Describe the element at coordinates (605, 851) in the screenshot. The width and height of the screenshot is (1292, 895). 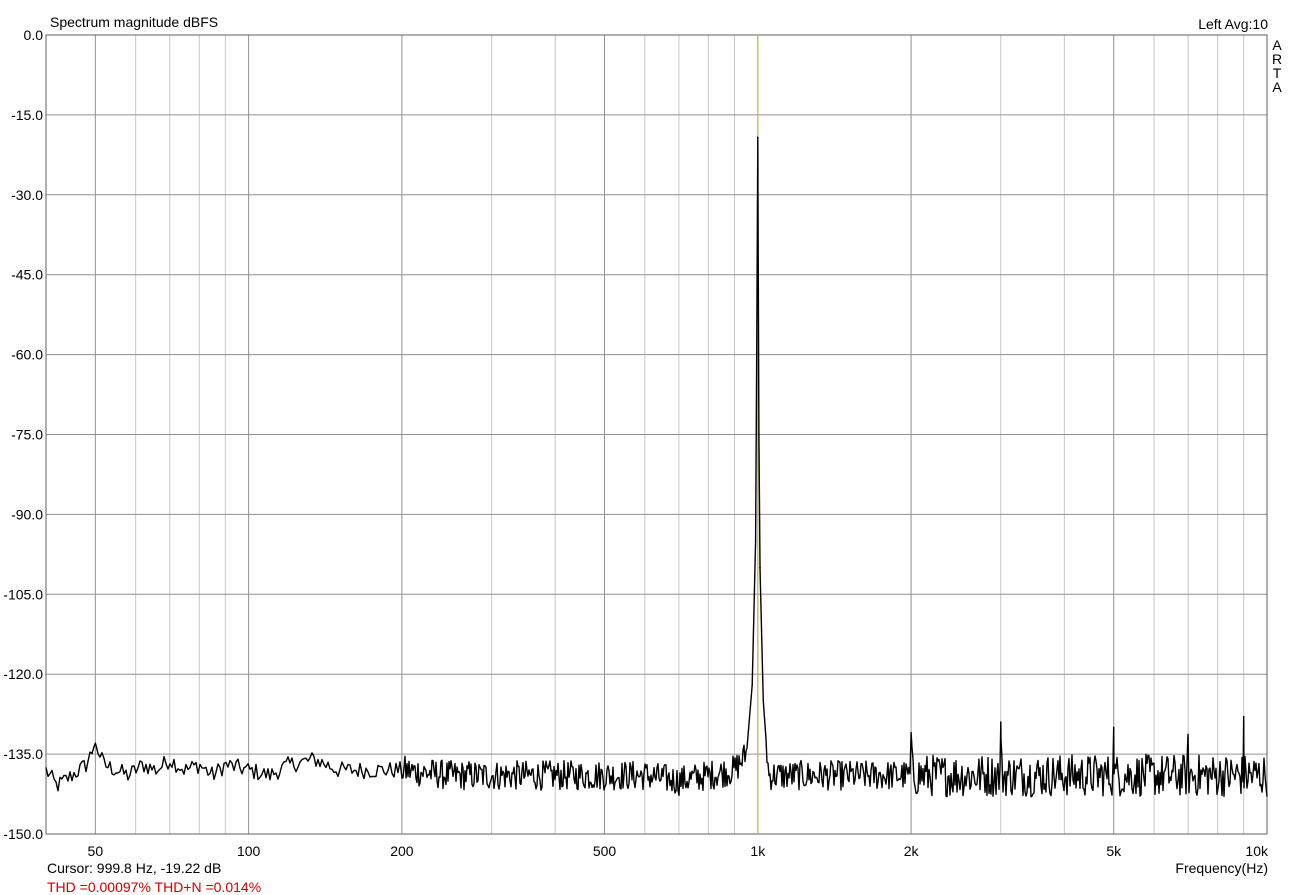
I see `x-tick-label: 500` at that location.